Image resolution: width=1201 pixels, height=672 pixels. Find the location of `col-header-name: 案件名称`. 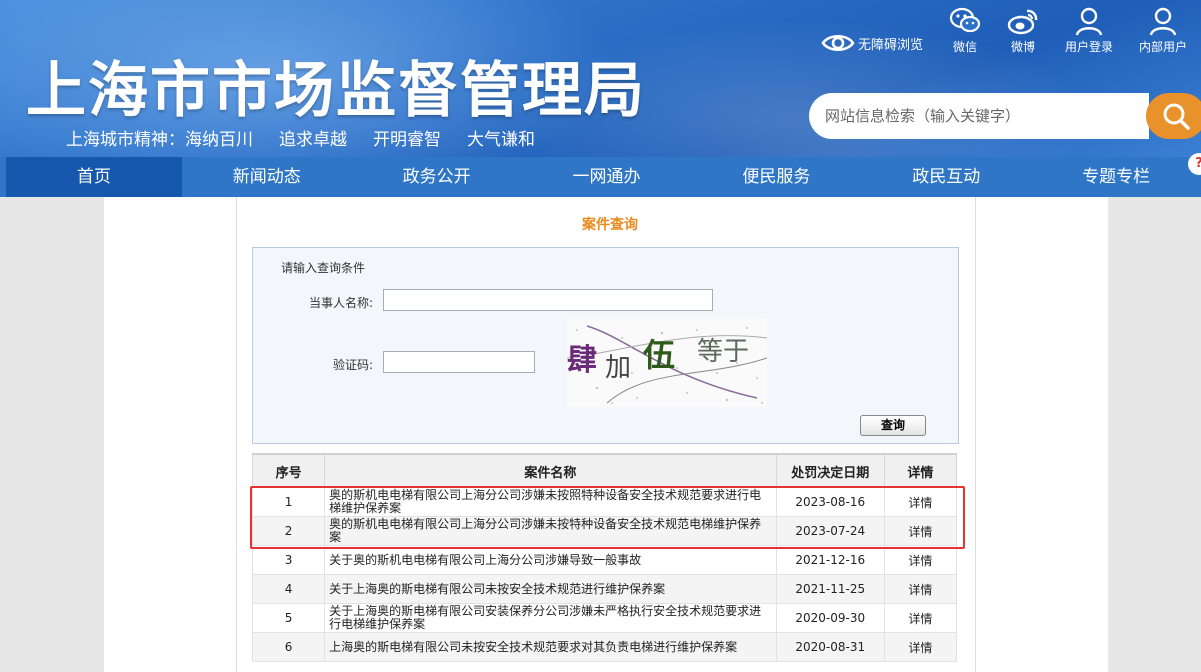

col-header-name: 案件名称 is located at coordinates (550, 470).